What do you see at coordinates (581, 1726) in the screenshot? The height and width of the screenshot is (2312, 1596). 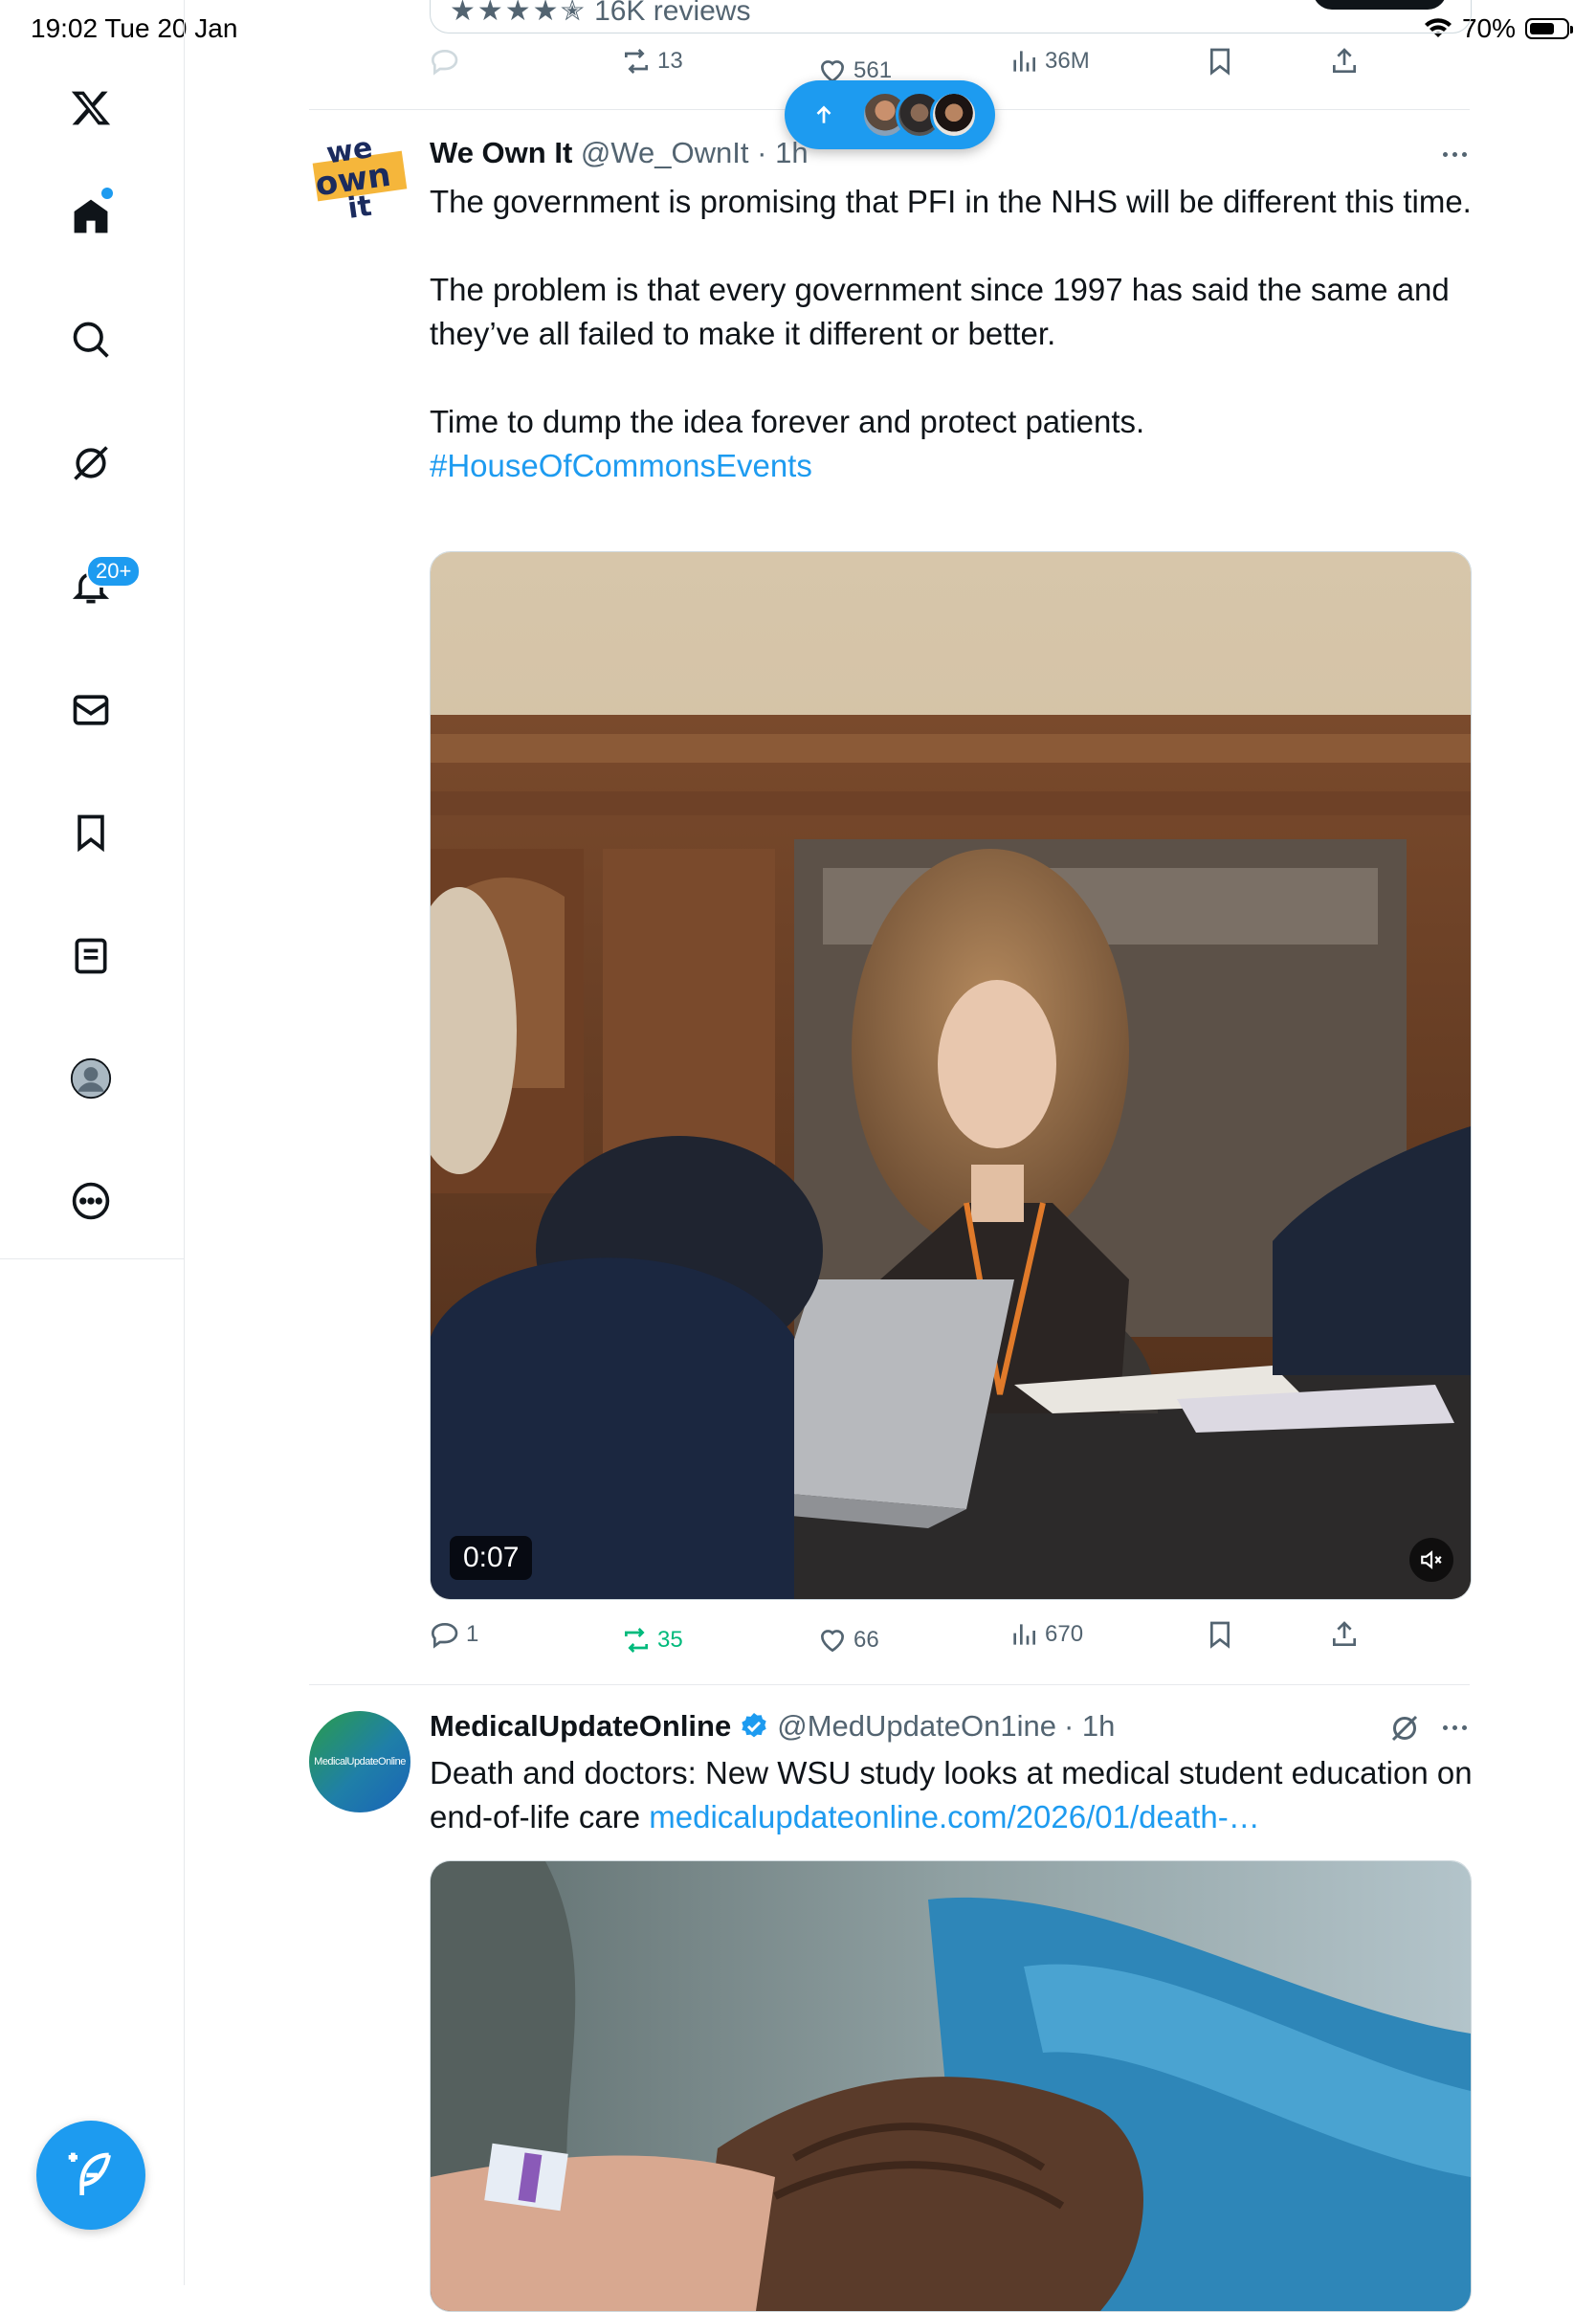 I see `display-name: MedicalUpdateOnline` at bounding box center [581, 1726].